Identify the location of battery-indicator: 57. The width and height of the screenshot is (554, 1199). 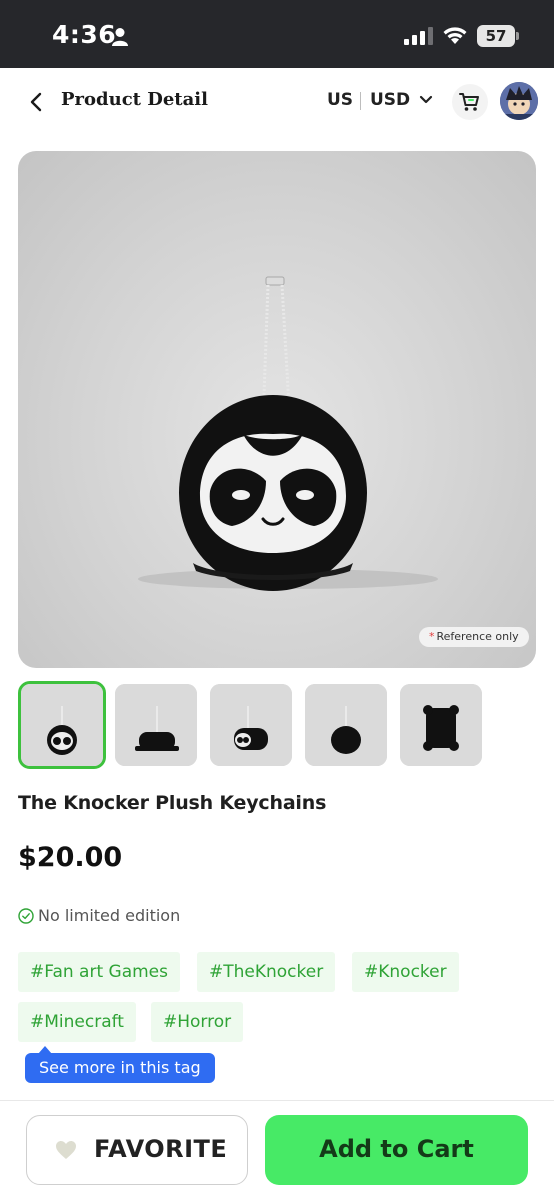
(496, 36).